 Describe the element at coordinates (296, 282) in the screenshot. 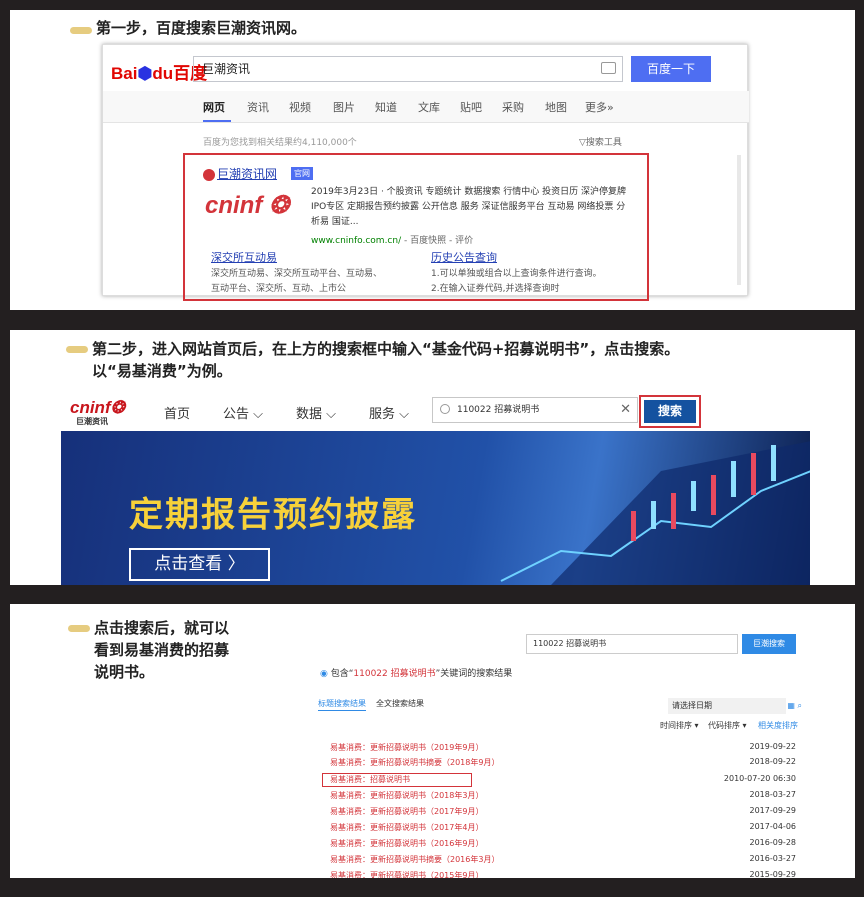

I see `sublink-hudongyi-desc: 深交所互动易、深交所互动平台、互动易、 互动平台、深交所、互动、上市公` at that location.